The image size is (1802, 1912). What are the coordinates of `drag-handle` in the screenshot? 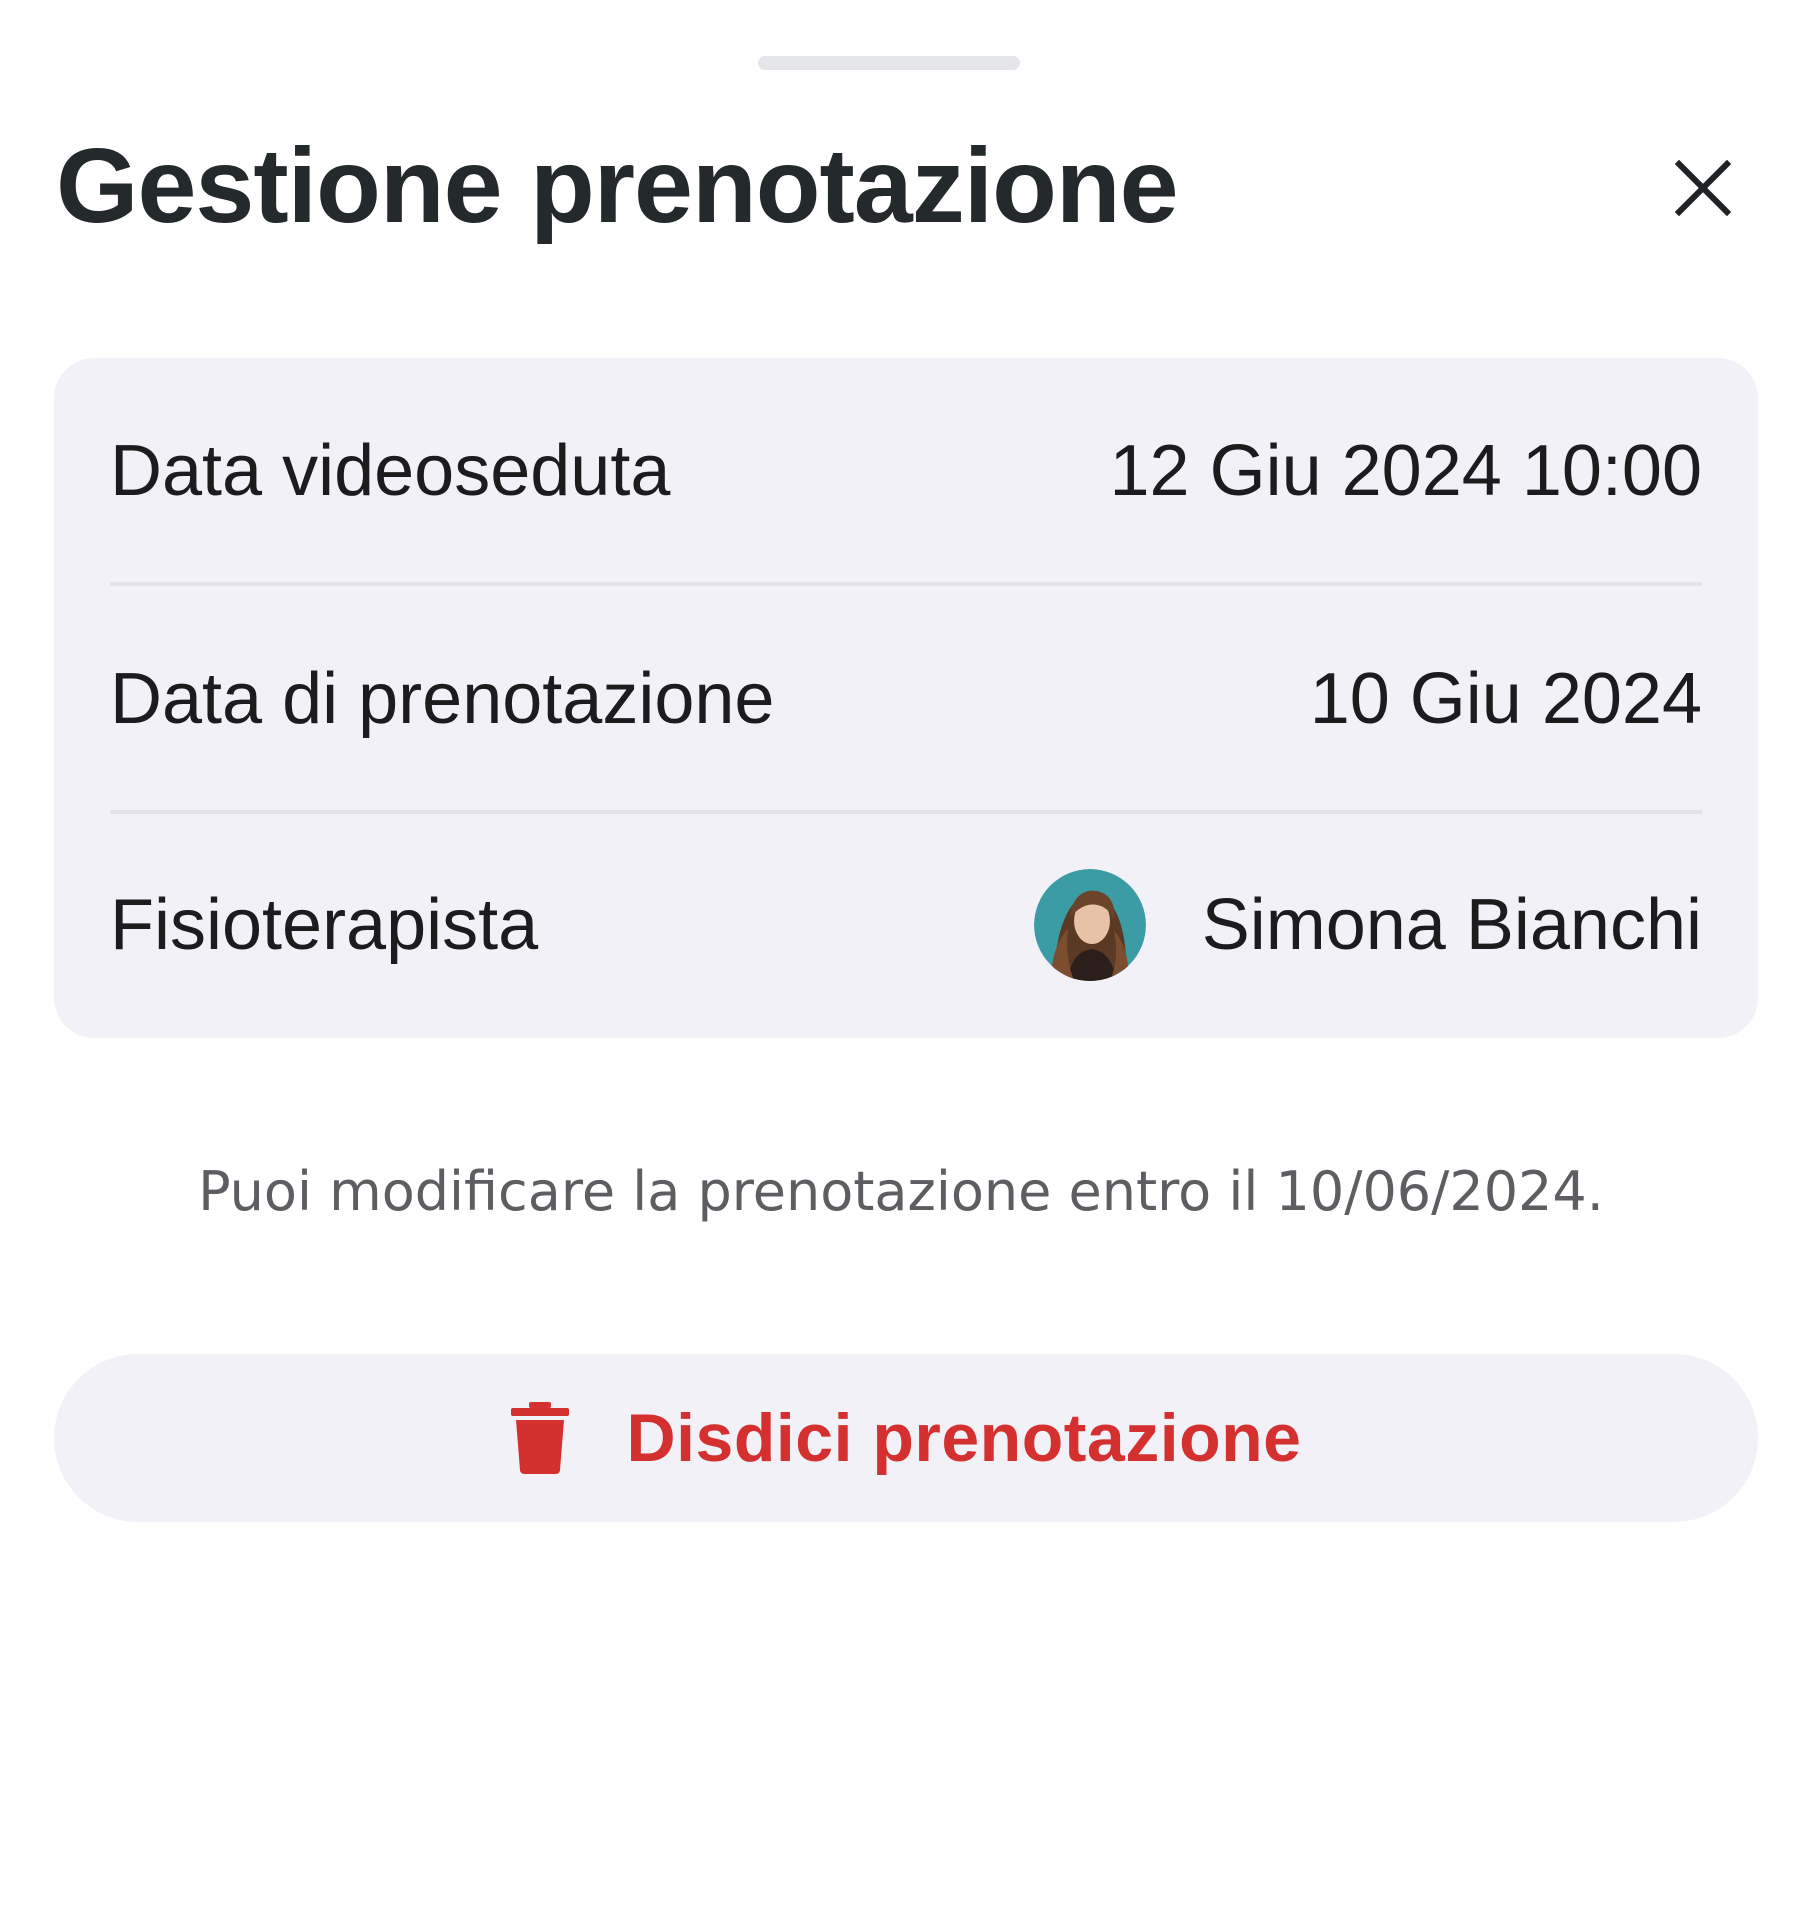 It's located at (889, 63).